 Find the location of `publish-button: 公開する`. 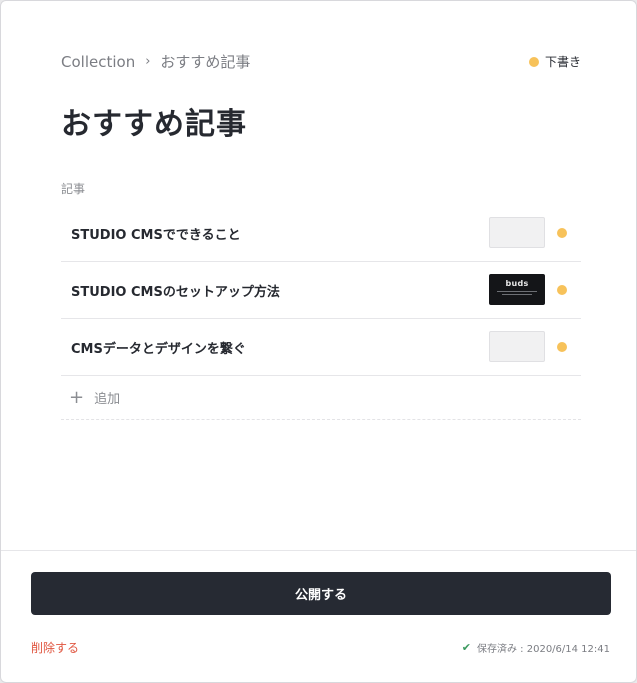

publish-button: 公開する is located at coordinates (321, 593).